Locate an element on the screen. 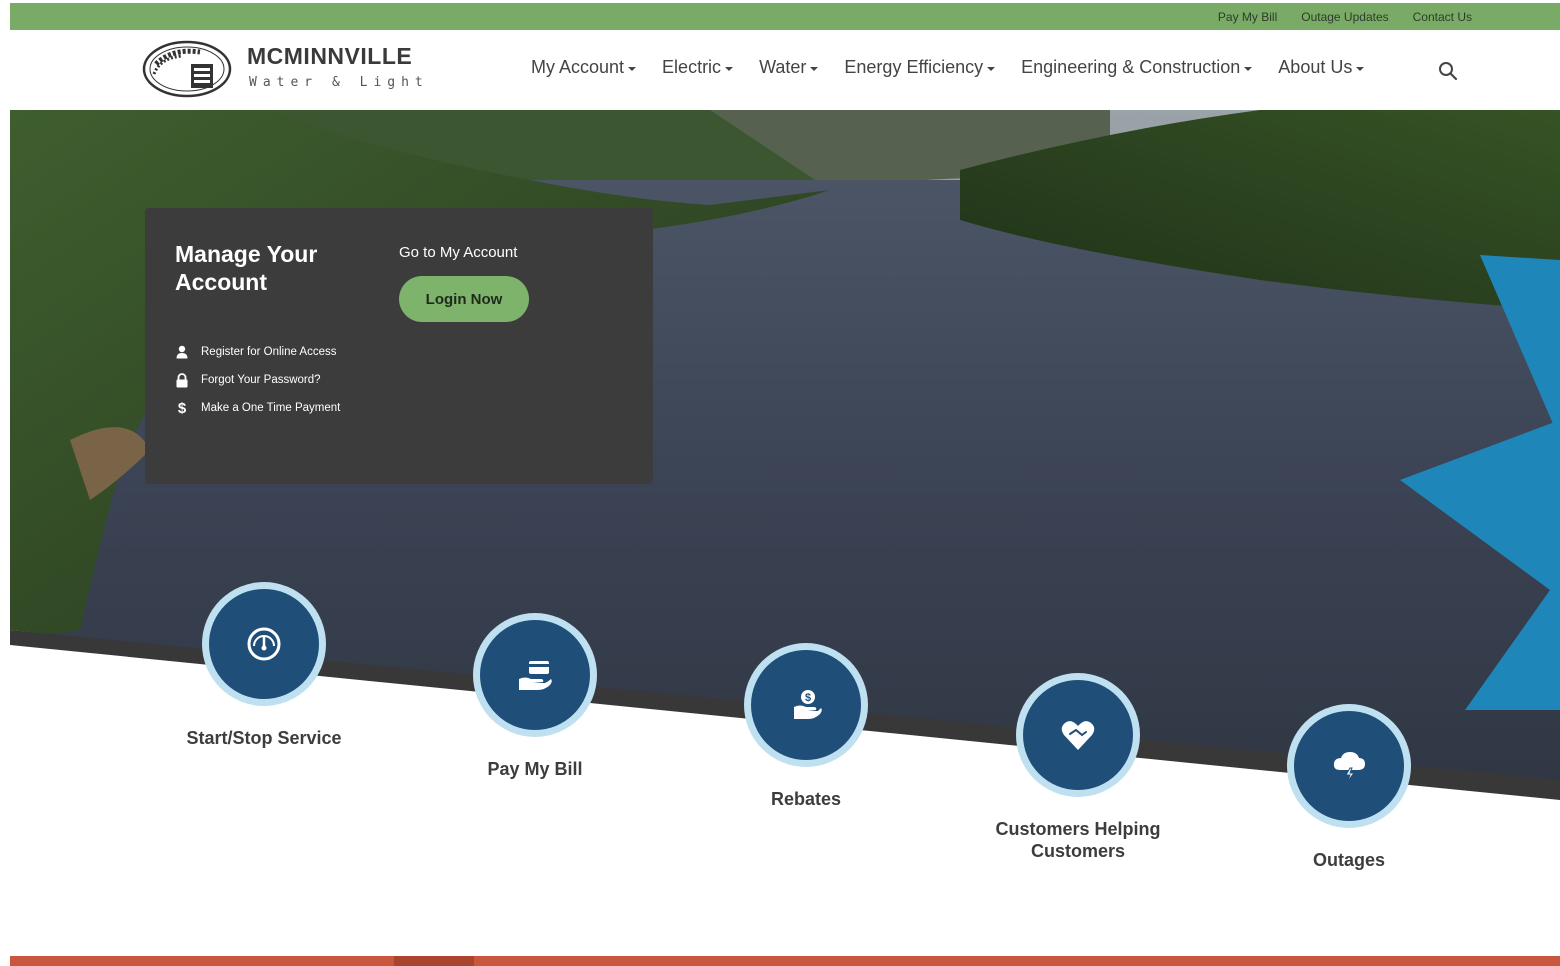 Image resolution: width=1560 pixels, height=966 pixels. quick-link-rebates: $ Rebates is located at coordinates (806, 726).